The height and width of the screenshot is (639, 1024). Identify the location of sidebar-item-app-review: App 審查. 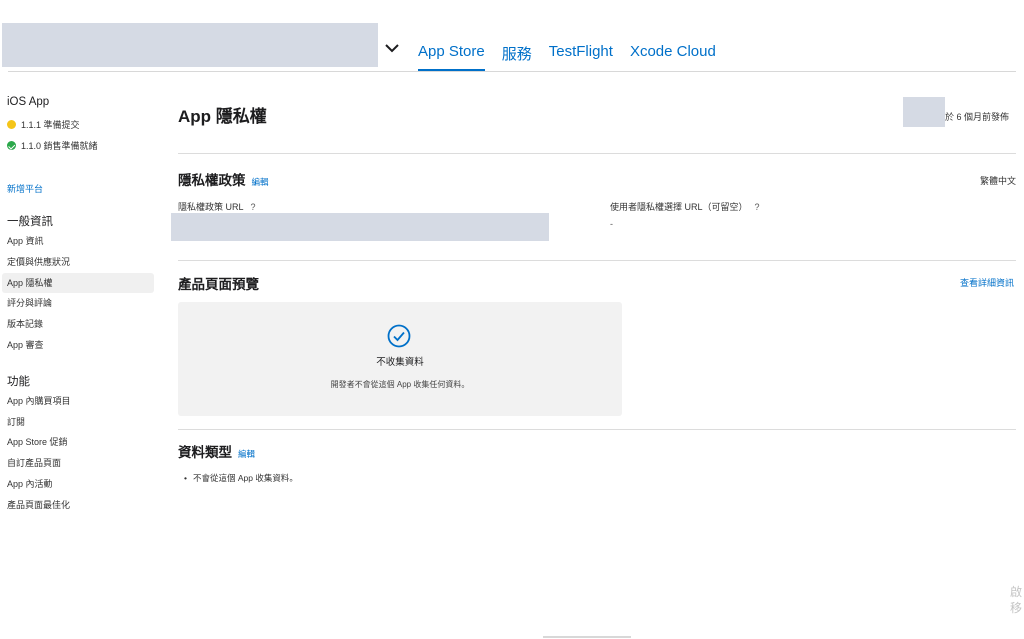
(80, 345).